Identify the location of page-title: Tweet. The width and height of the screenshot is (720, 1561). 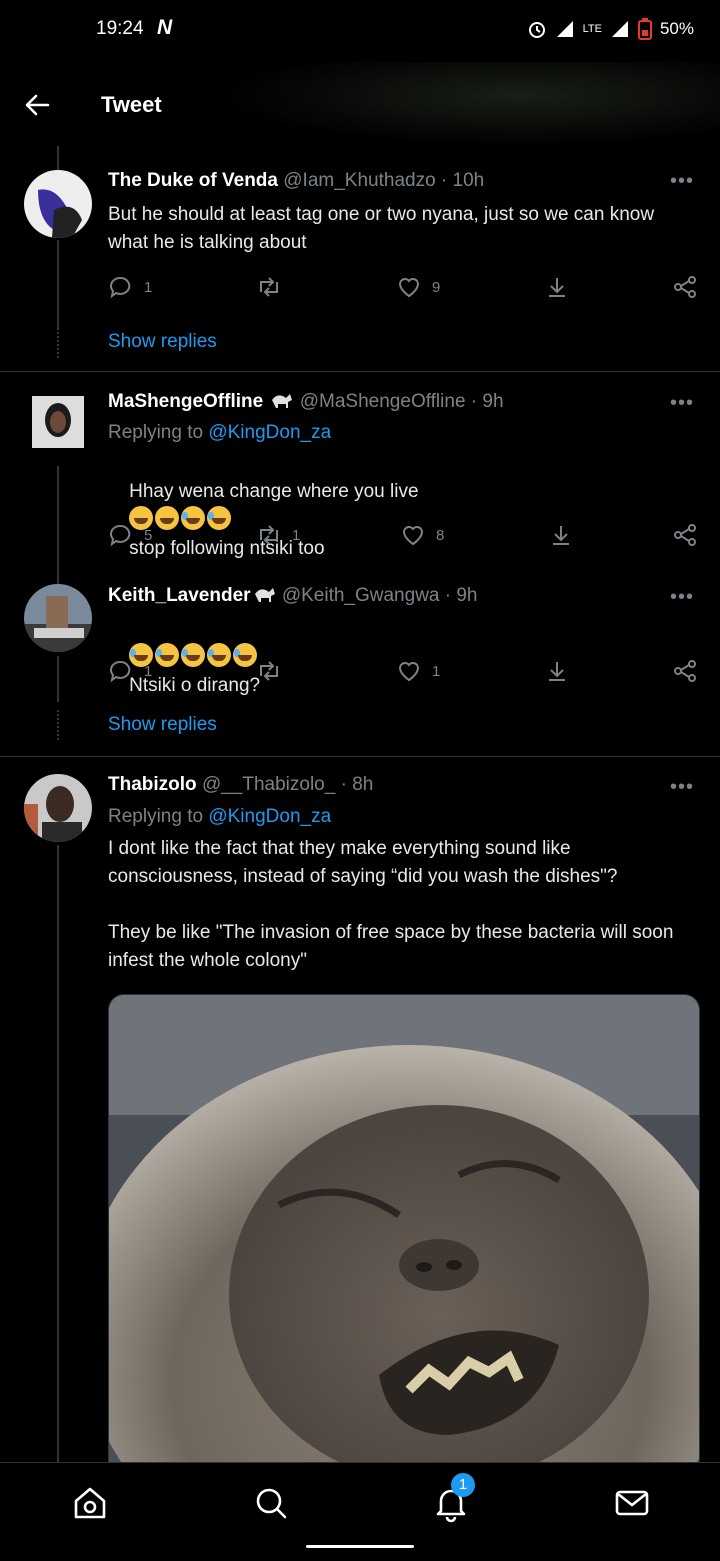
(131, 104).